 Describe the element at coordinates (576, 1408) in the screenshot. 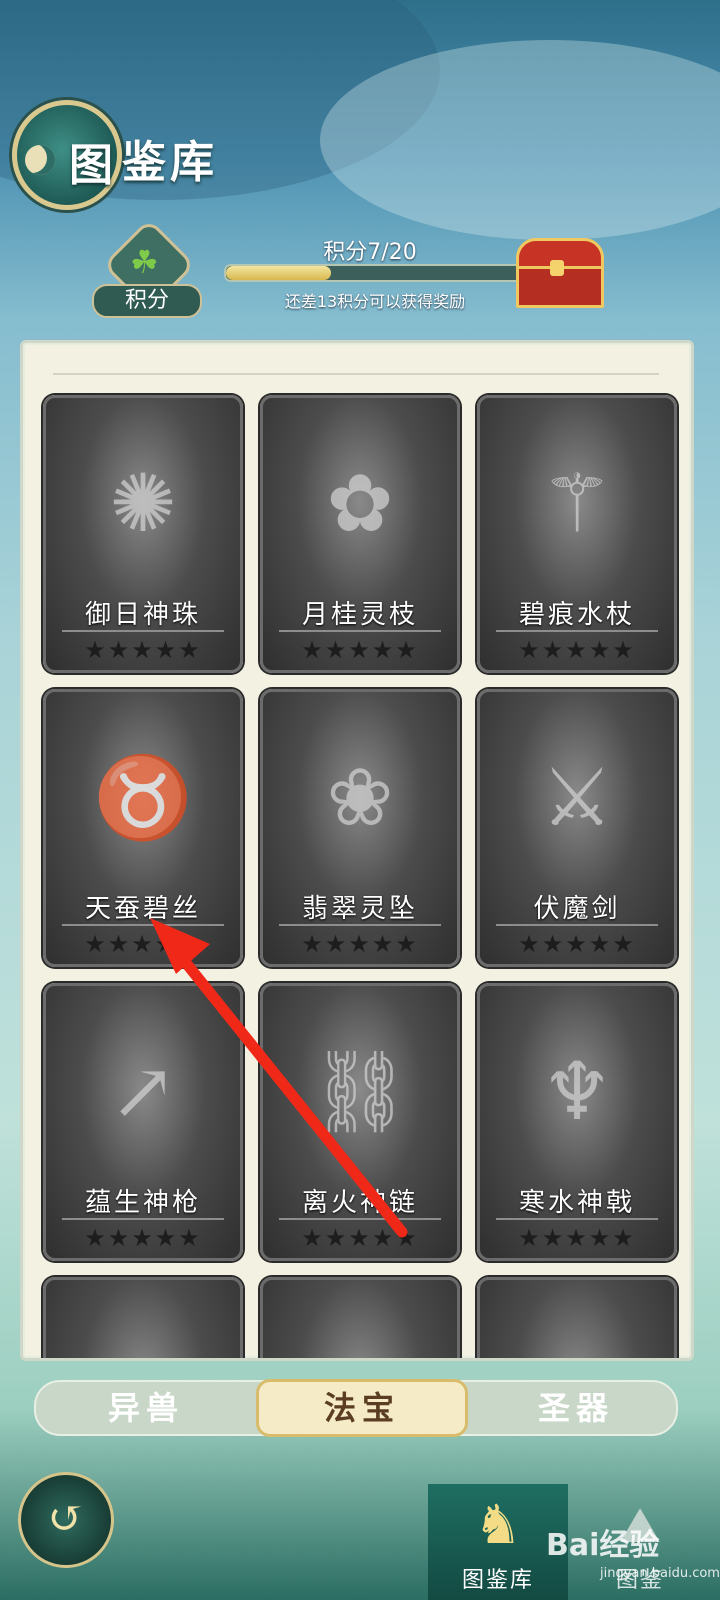

I see `tab-relics: 圣器` at that location.